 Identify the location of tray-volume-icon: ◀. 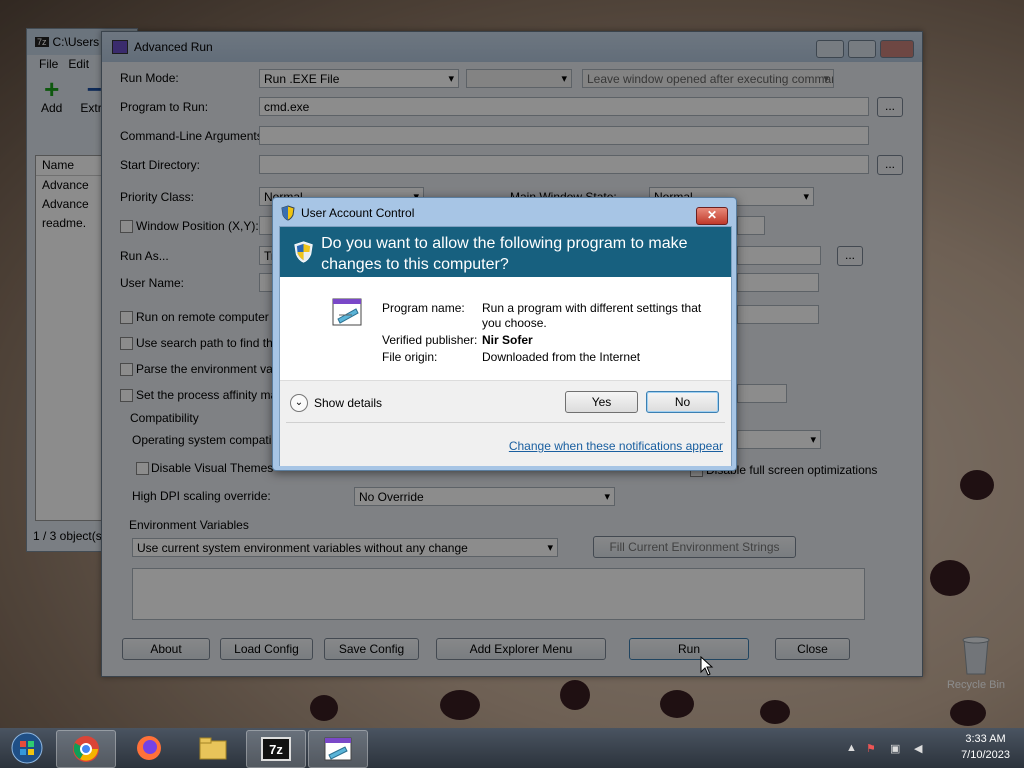
(918, 748).